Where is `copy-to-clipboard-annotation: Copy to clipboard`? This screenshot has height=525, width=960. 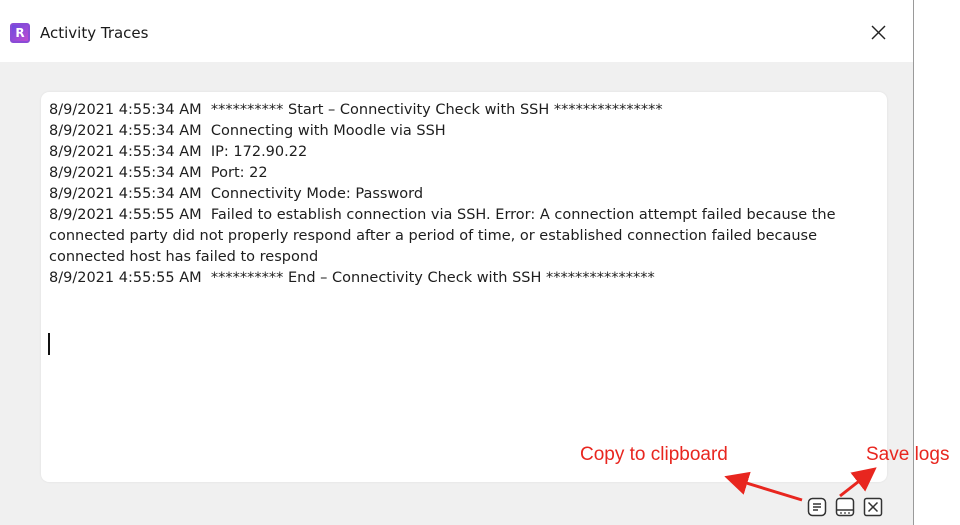 copy-to-clipboard-annotation: Copy to clipboard is located at coordinates (654, 454).